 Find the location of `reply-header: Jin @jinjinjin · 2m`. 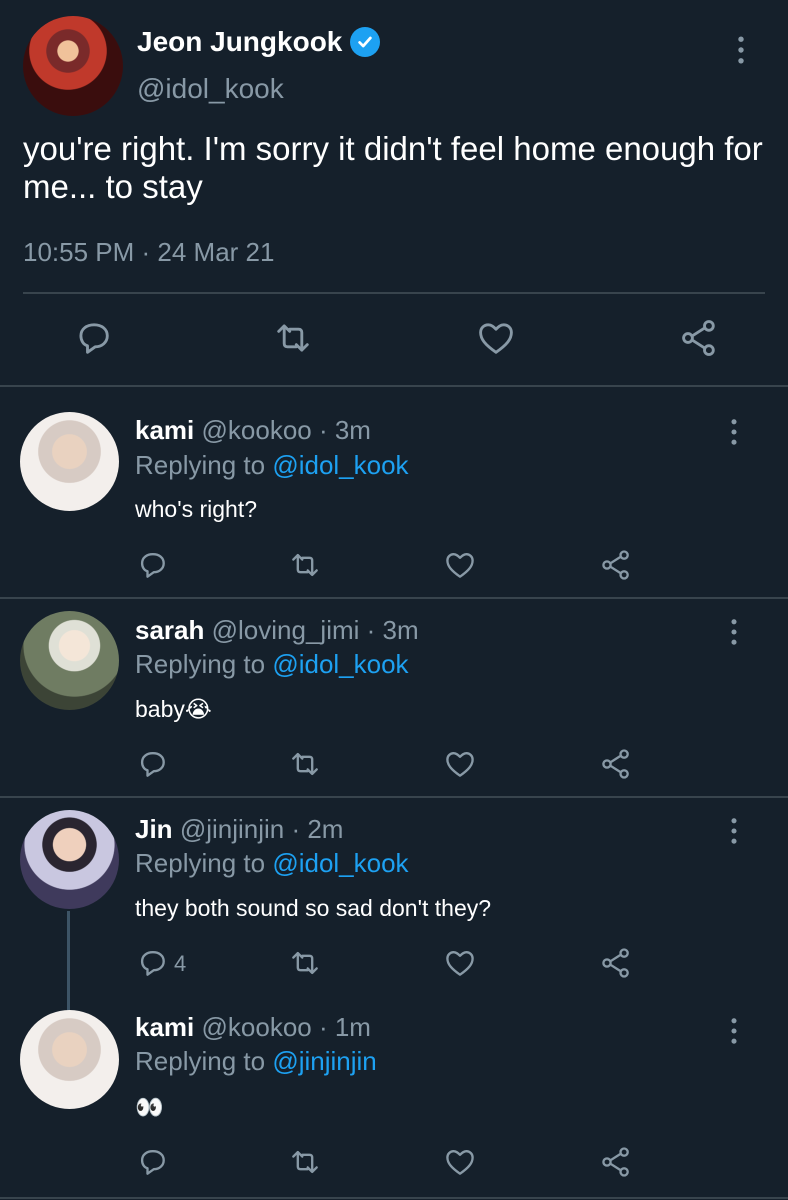

reply-header: Jin @jinjinjin · 2m is located at coordinates (239, 829).